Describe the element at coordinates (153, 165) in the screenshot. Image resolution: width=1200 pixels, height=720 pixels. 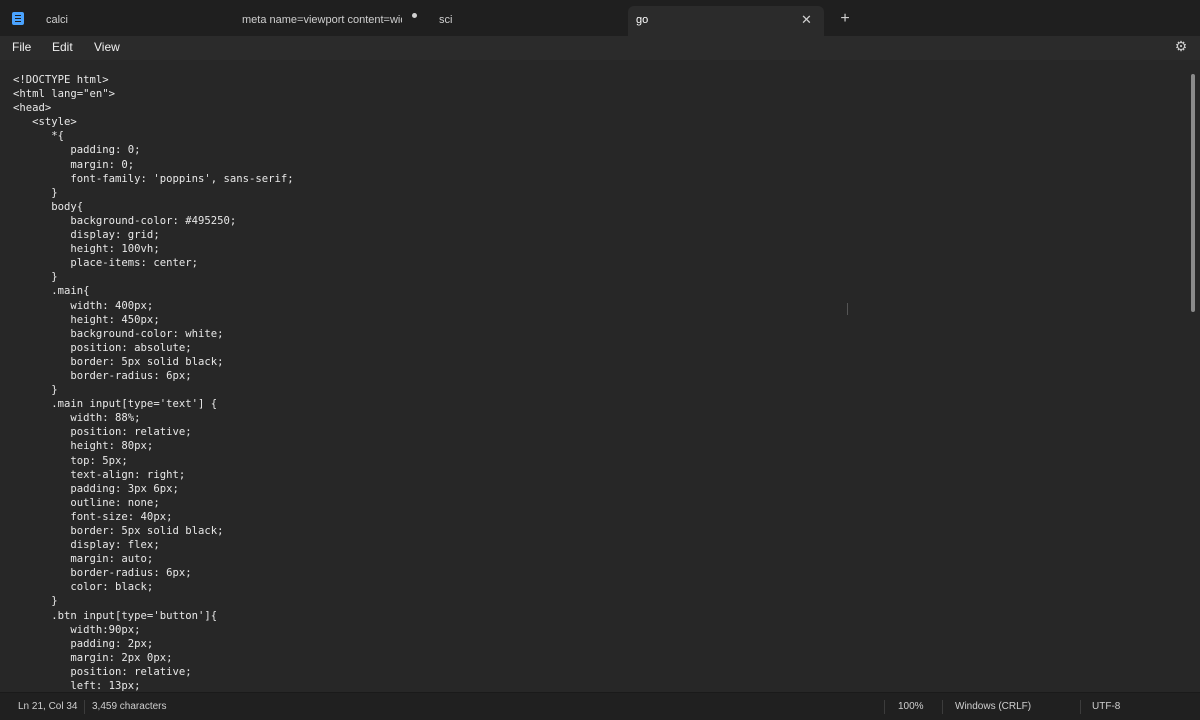
I see `code-line: margin: 0;` at that location.